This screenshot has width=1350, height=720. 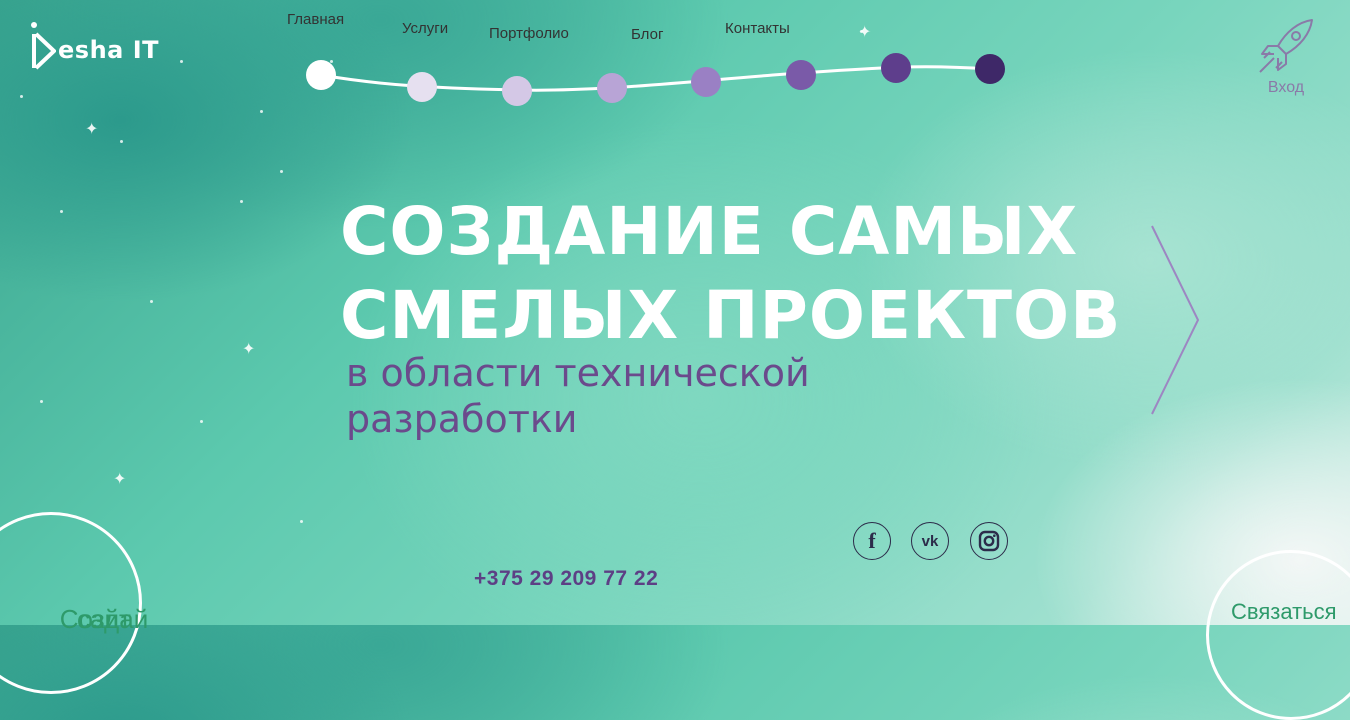 What do you see at coordinates (462, 419) in the screenshot?
I see `hero-subtitle-line-2: разработки` at bounding box center [462, 419].